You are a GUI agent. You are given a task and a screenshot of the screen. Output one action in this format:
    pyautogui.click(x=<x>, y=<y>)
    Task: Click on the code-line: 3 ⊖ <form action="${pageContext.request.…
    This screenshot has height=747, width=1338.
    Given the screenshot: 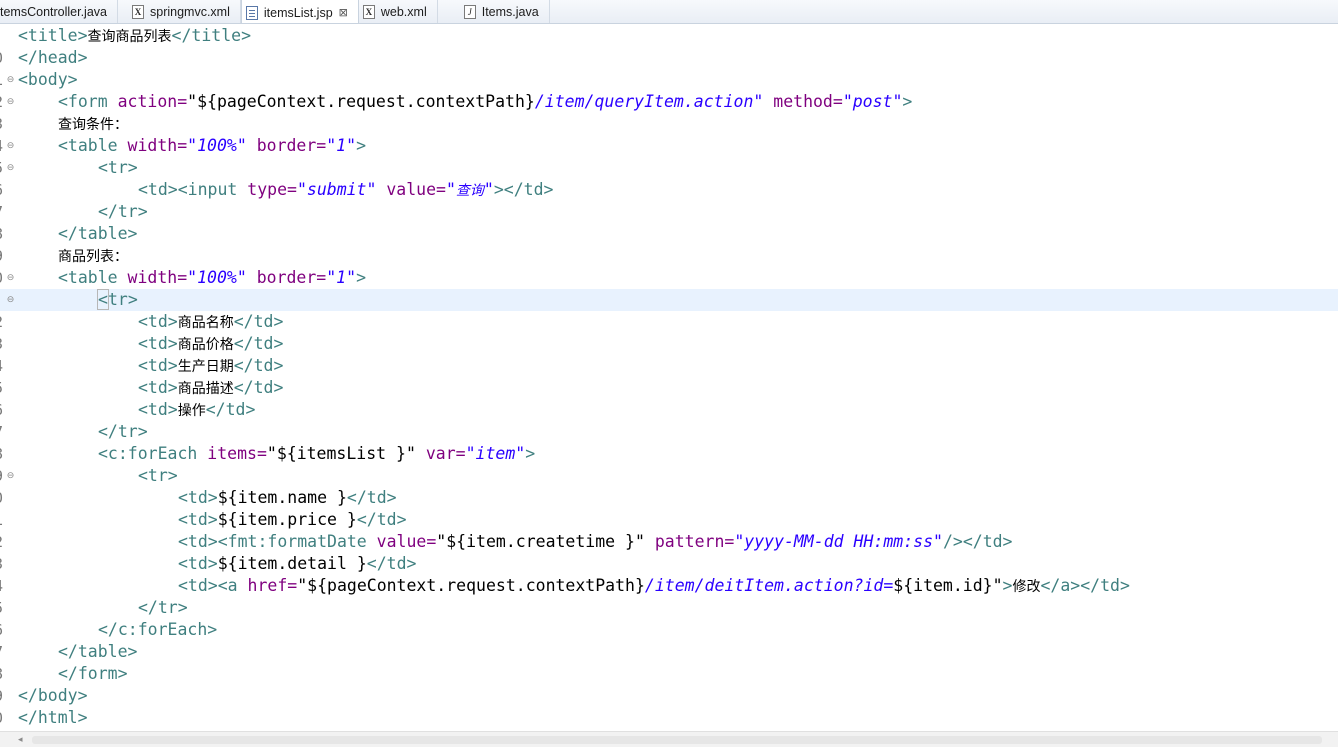 What is the action you would take?
    pyautogui.click(x=669, y=112)
    